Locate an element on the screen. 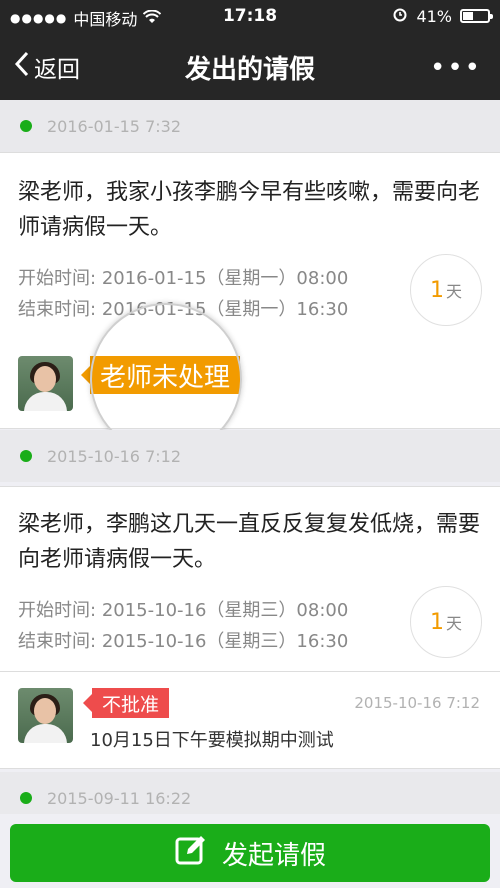  end-time-value: 2016-01-15（星期一）16:30 is located at coordinates (225, 309).